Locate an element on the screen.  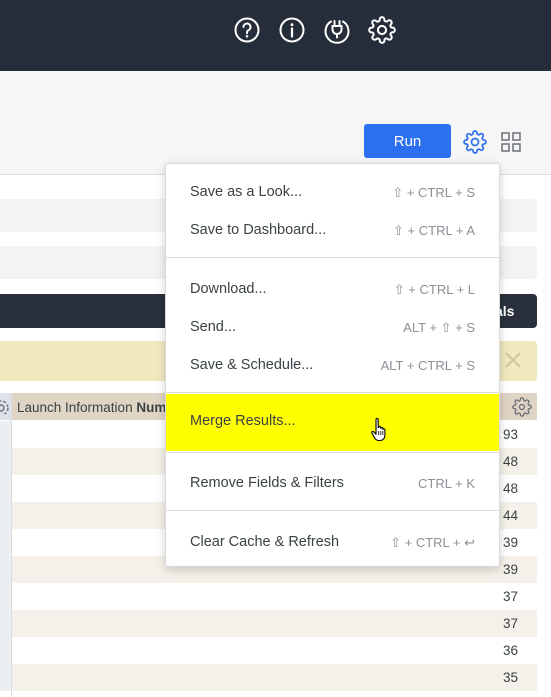
menu-item-download: Download... ⇧ + CTRL + L is located at coordinates (332, 289).